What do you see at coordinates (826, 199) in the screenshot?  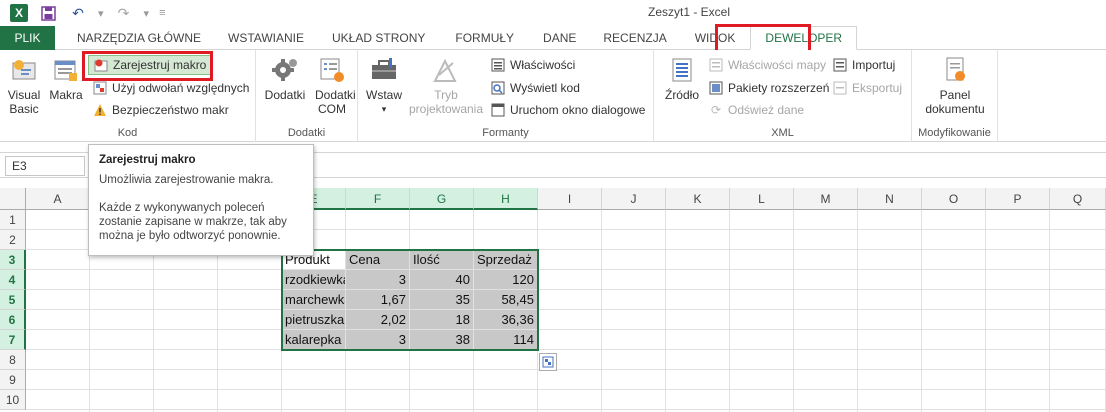 I see `column-header-m: M` at bounding box center [826, 199].